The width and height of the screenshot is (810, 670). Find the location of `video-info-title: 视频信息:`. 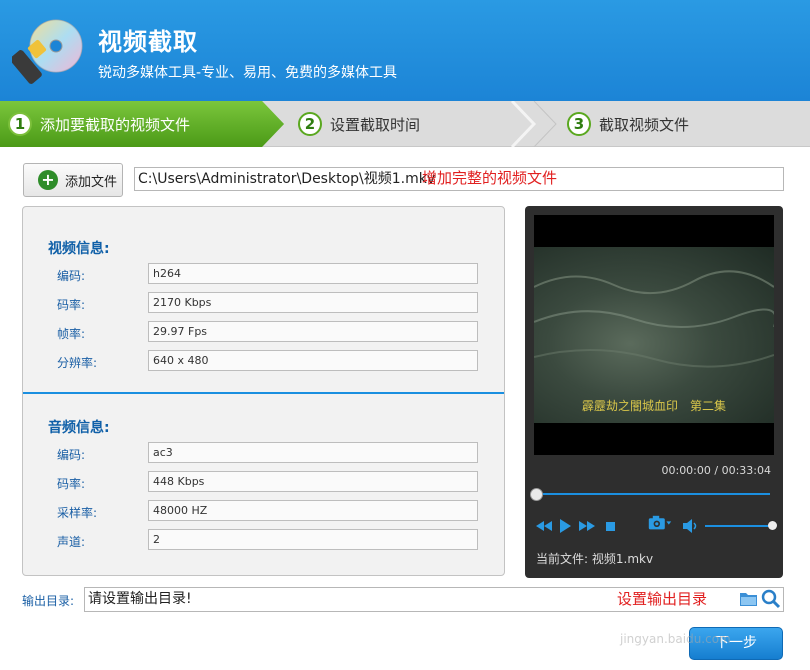

video-info-title: 视频信息: is located at coordinates (79, 249).